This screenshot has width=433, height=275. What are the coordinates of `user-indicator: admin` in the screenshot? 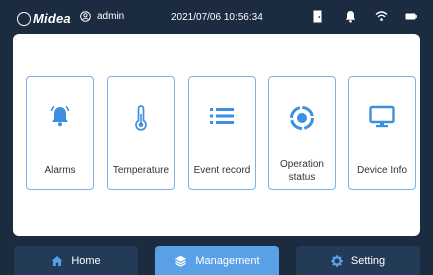 It's located at (102, 16).